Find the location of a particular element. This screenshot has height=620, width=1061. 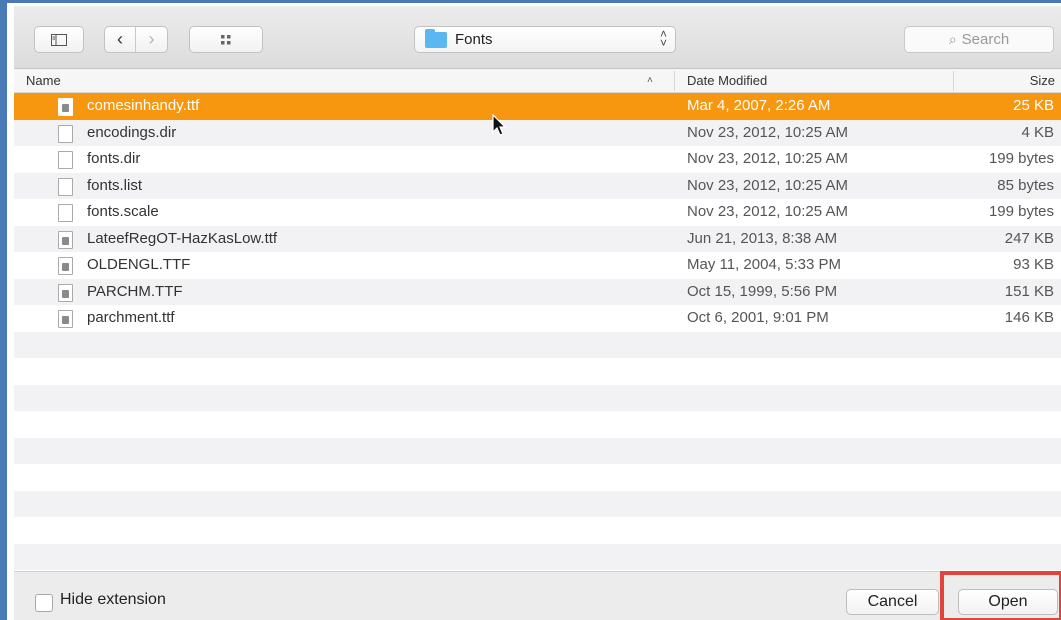

hide-extension-label: Hide extension is located at coordinates (113, 600).